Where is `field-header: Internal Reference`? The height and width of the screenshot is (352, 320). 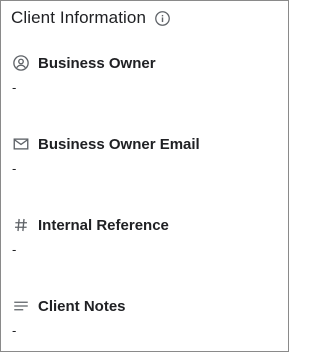 field-header: Internal Reference is located at coordinates (90, 225).